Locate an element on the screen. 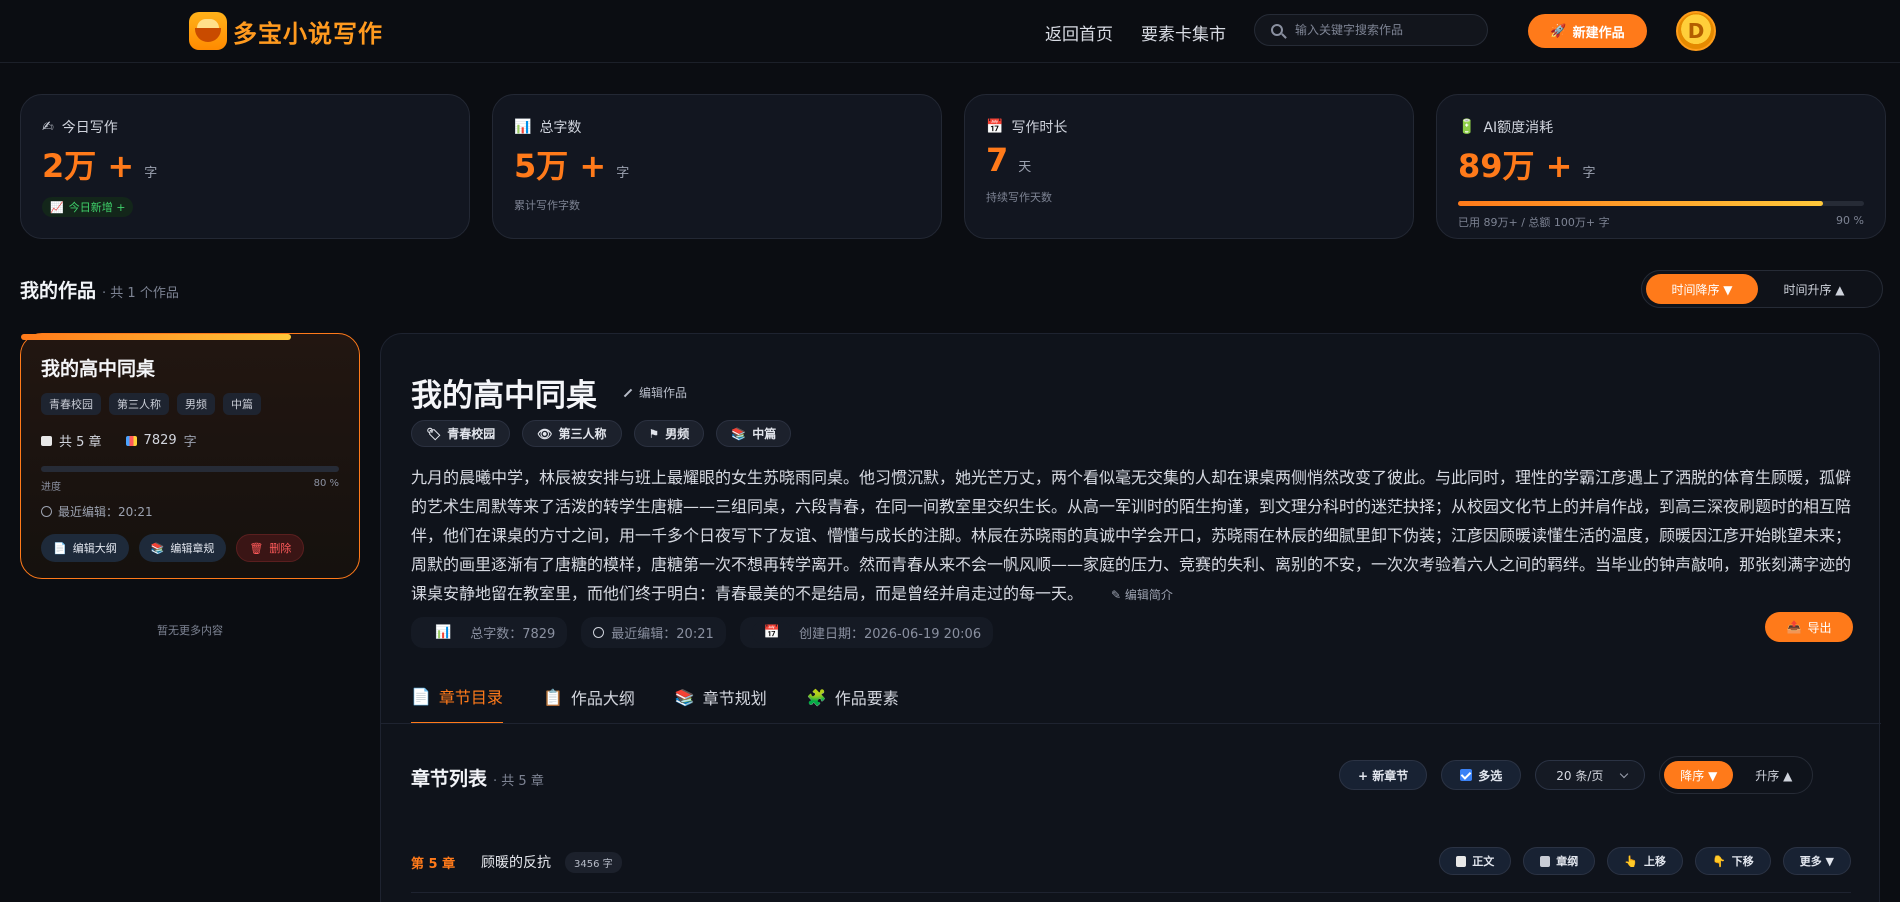 The width and height of the screenshot is (1900, 902). tab-label: 章节目录 is located at coordinates (470, 697).